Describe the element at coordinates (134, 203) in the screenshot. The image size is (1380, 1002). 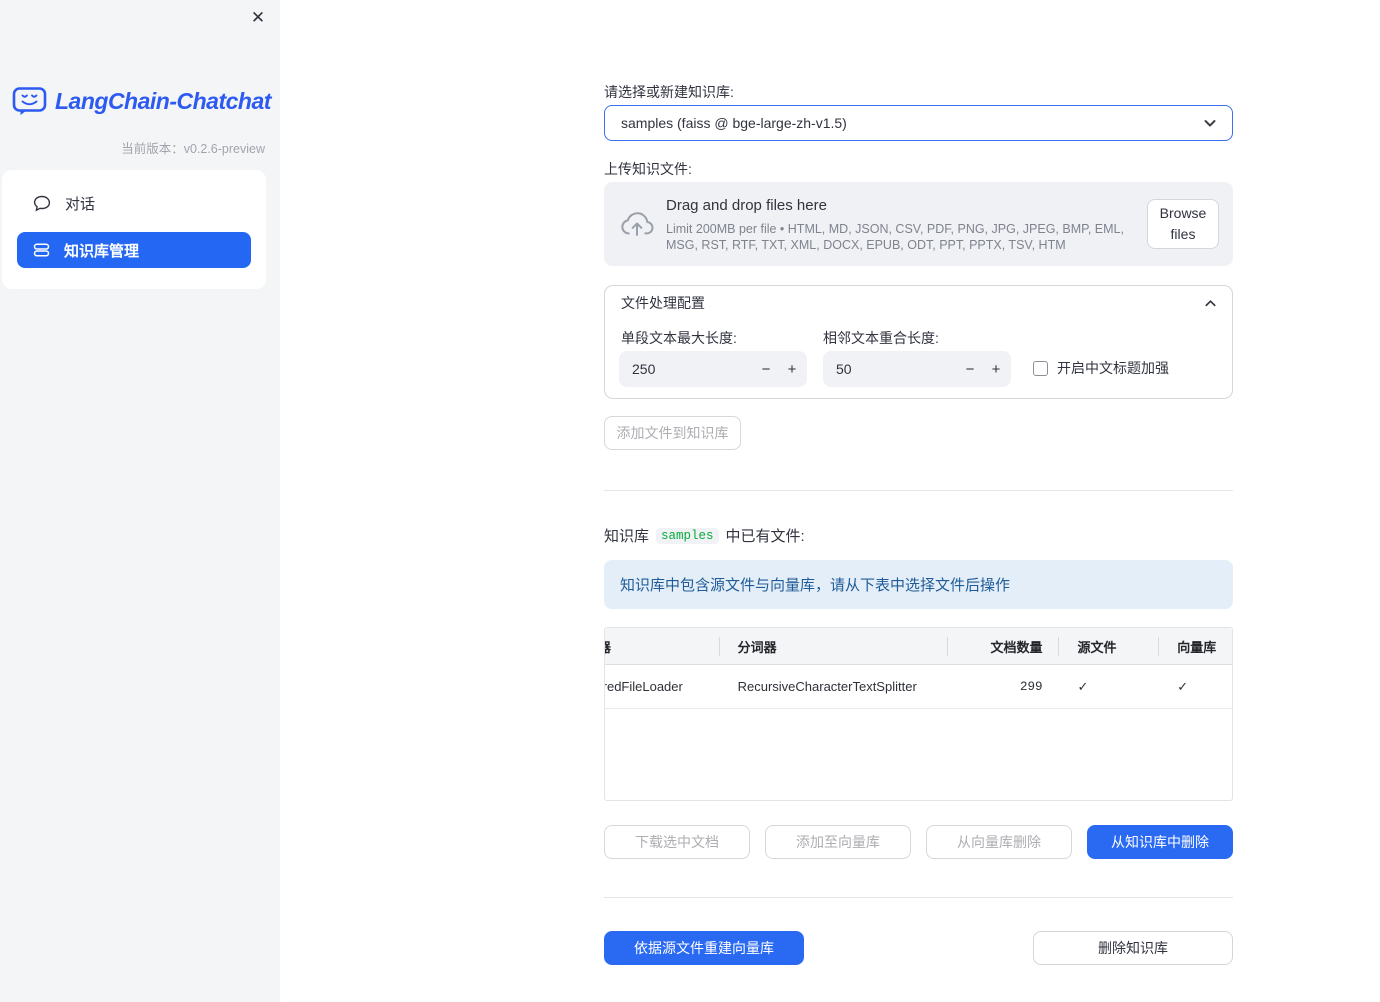
I see `sidebar-item-dialogue: 对话` at that location.